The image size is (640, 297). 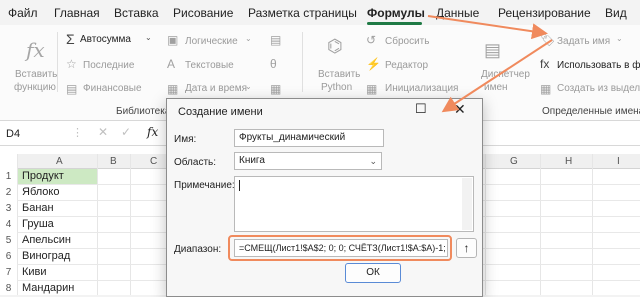 I want to click on annotation-arrows, so click(x=490, y=64).